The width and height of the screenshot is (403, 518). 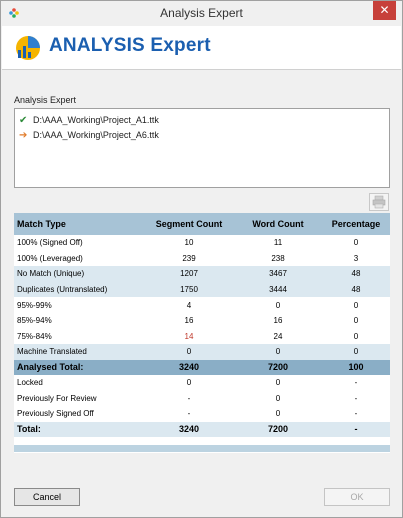 What do you see at coordinates (202, 398) in the screenshot?
I see `table-row: Previously For Review - 0 -` at bounding box center [202, 398].